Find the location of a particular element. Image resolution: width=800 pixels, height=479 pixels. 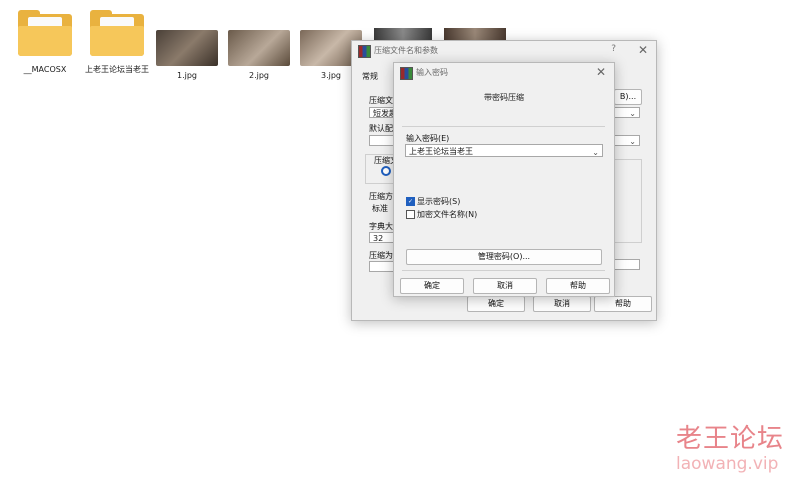

watermark-url-text: laowang.vip is located at coordinates (727, 464).